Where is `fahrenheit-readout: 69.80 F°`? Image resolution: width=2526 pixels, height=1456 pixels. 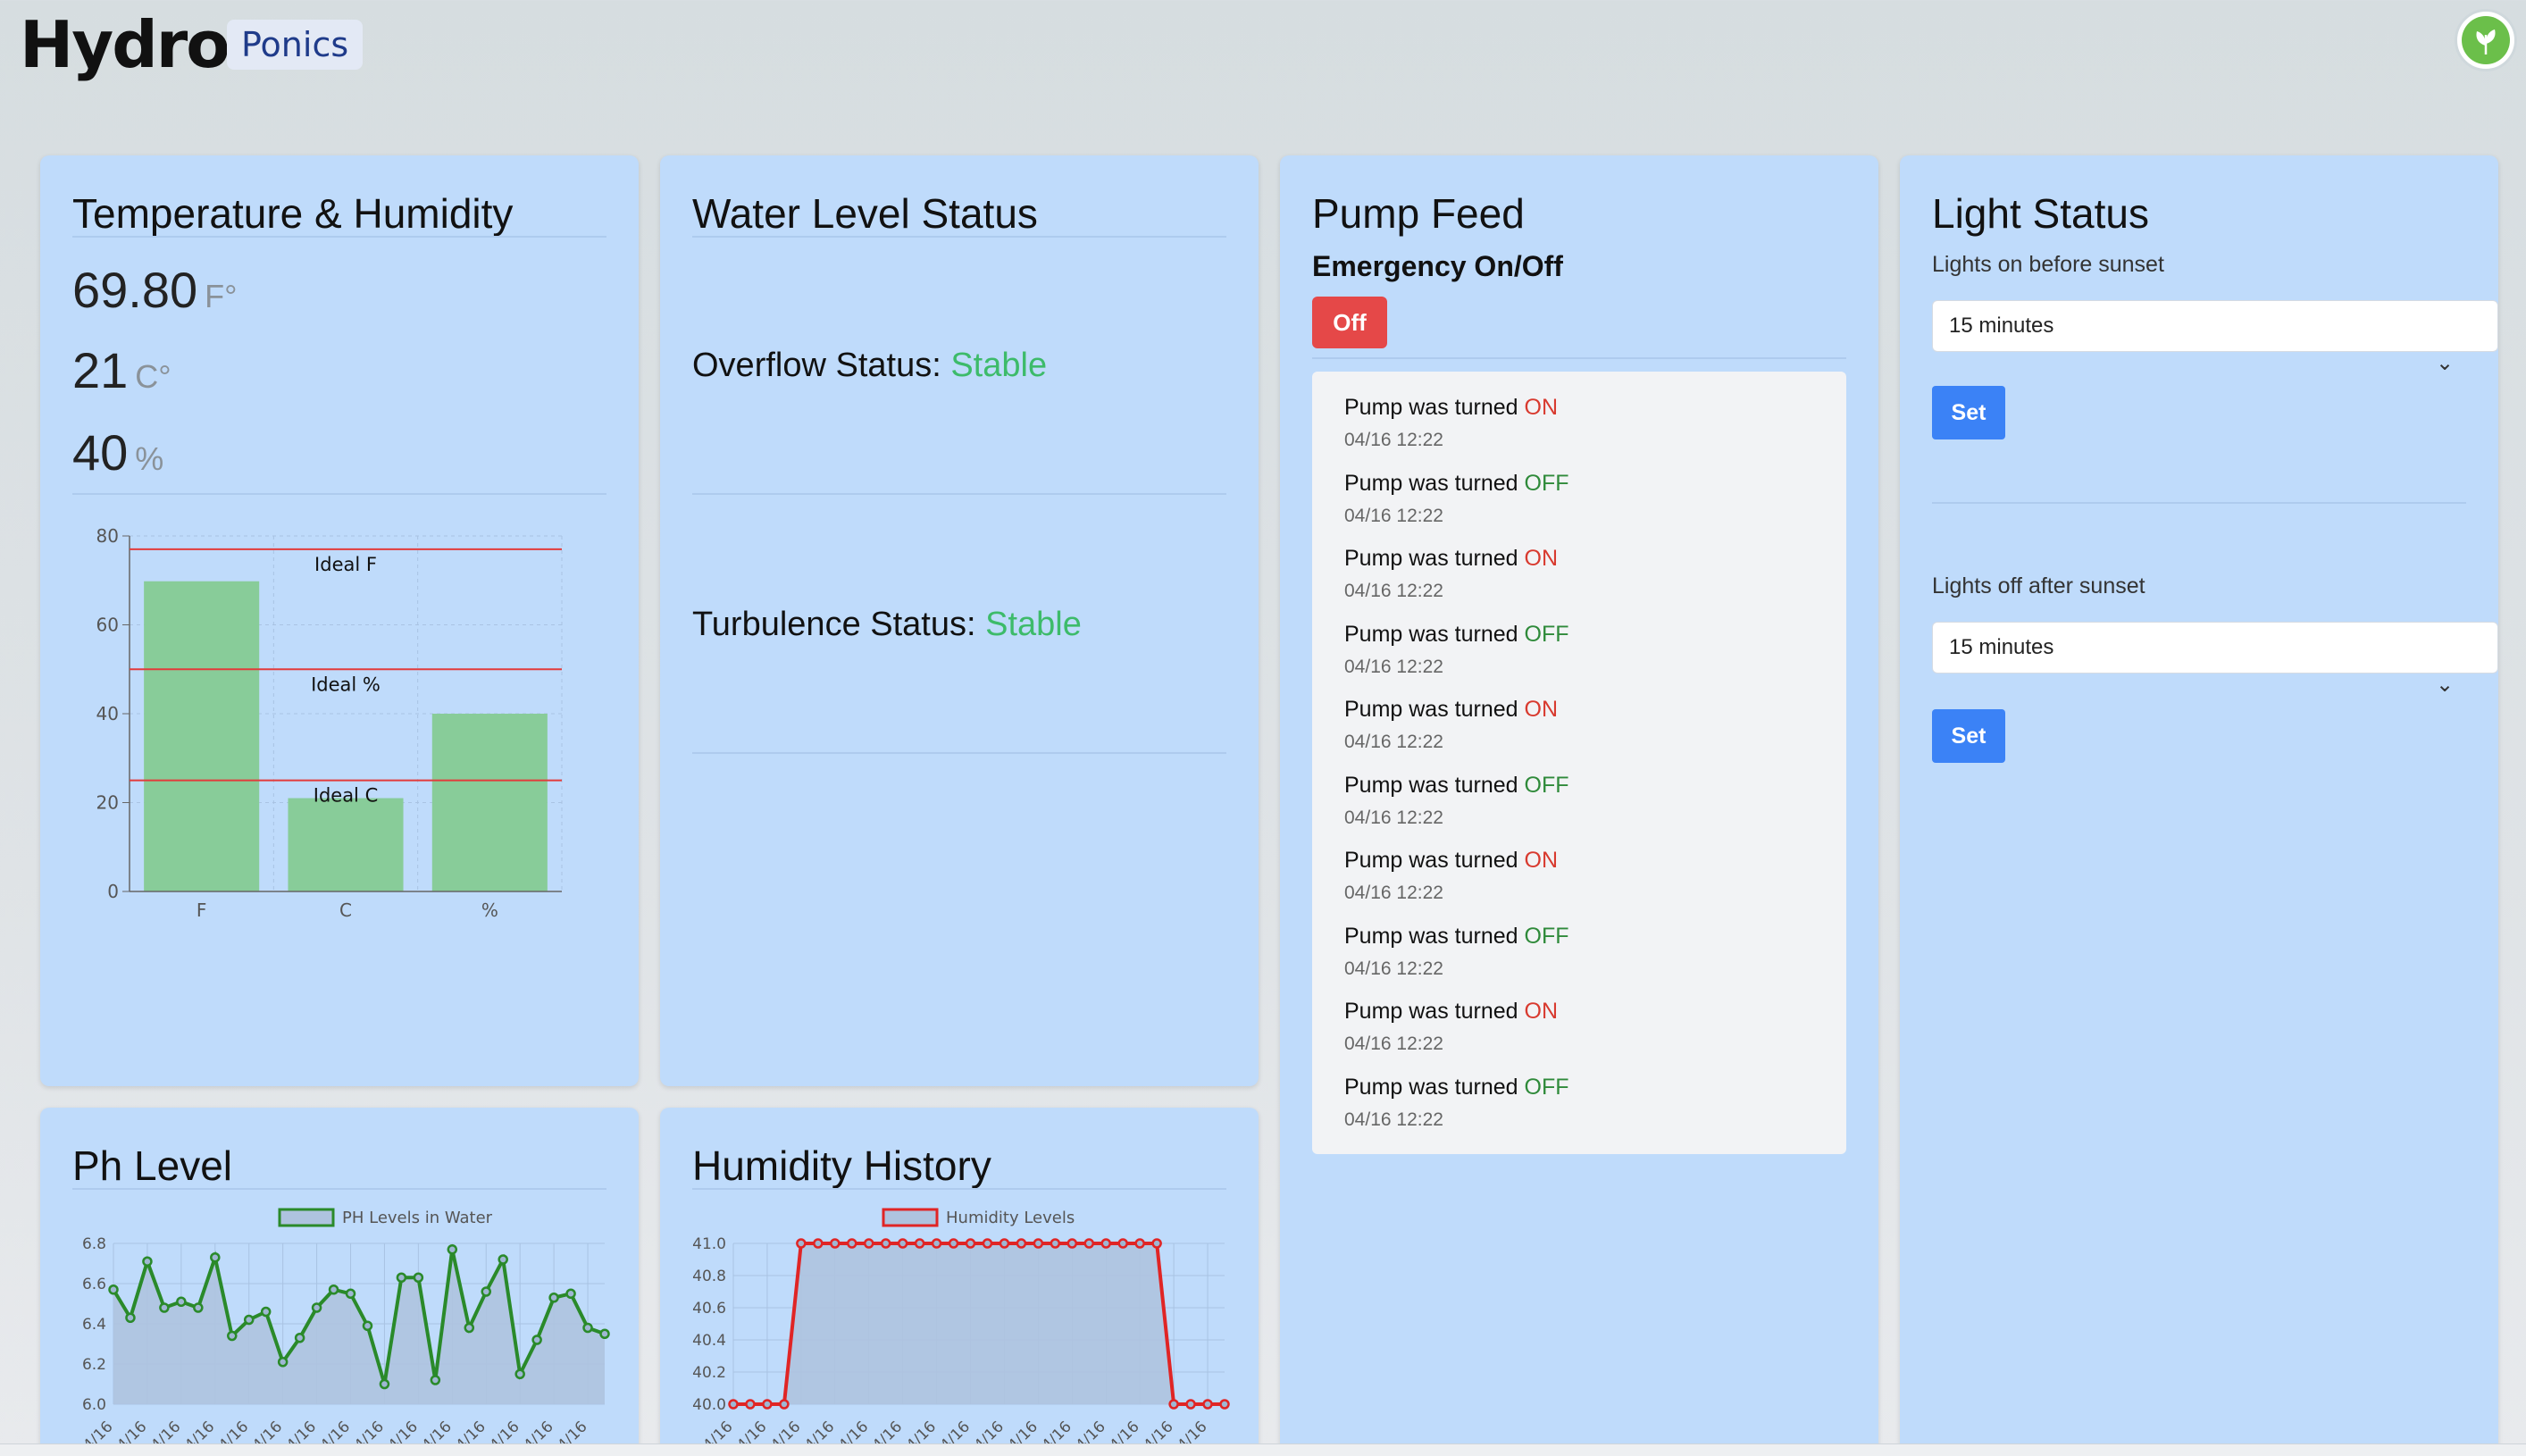 fahrenheit-readout: 69.80 F° is located at coordinates (155, 290).